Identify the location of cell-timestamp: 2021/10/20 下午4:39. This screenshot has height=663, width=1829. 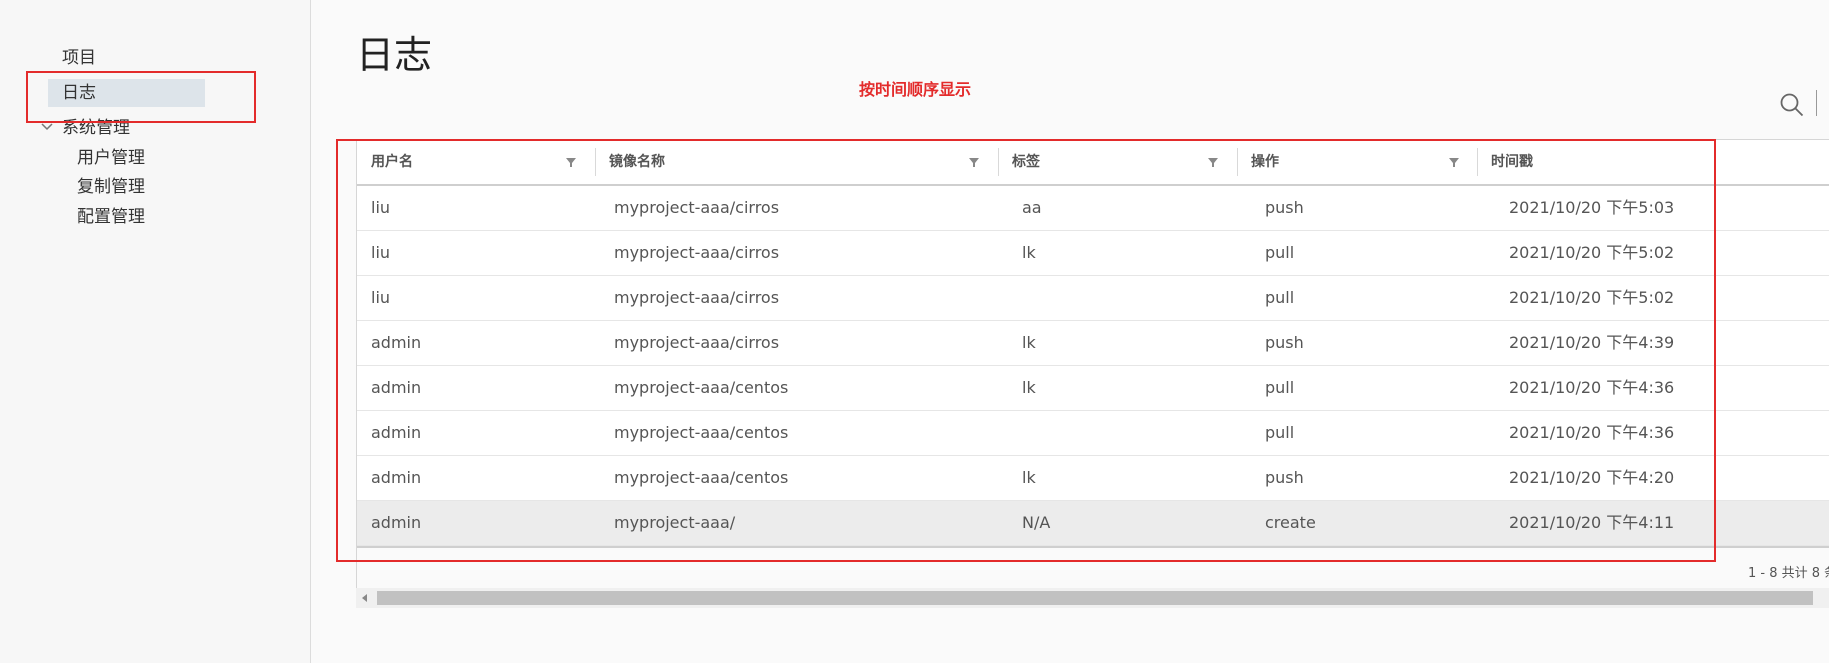
(1592, 342).